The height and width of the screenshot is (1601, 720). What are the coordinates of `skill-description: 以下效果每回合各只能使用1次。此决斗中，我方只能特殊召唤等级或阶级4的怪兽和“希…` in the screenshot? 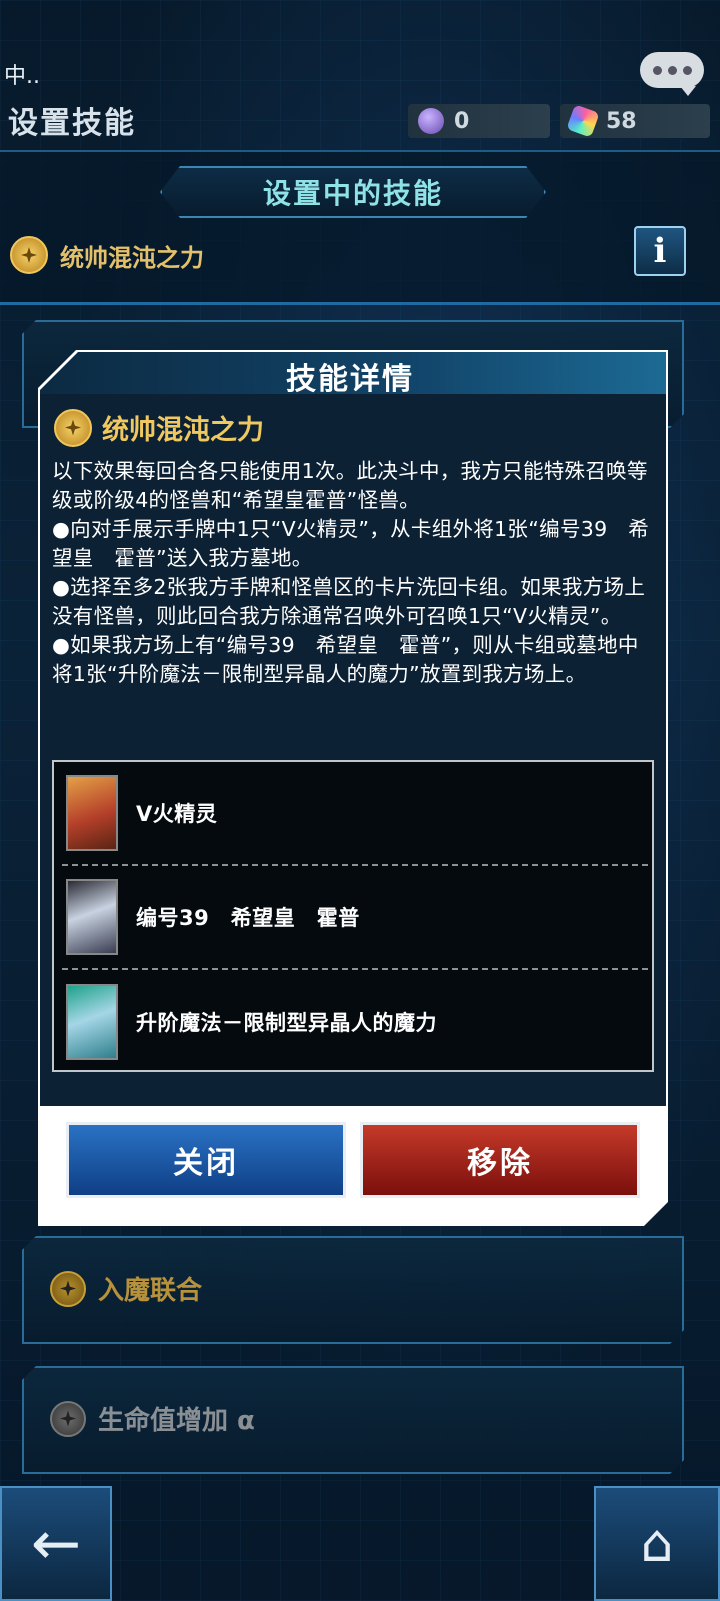 It's located at (351, 572).